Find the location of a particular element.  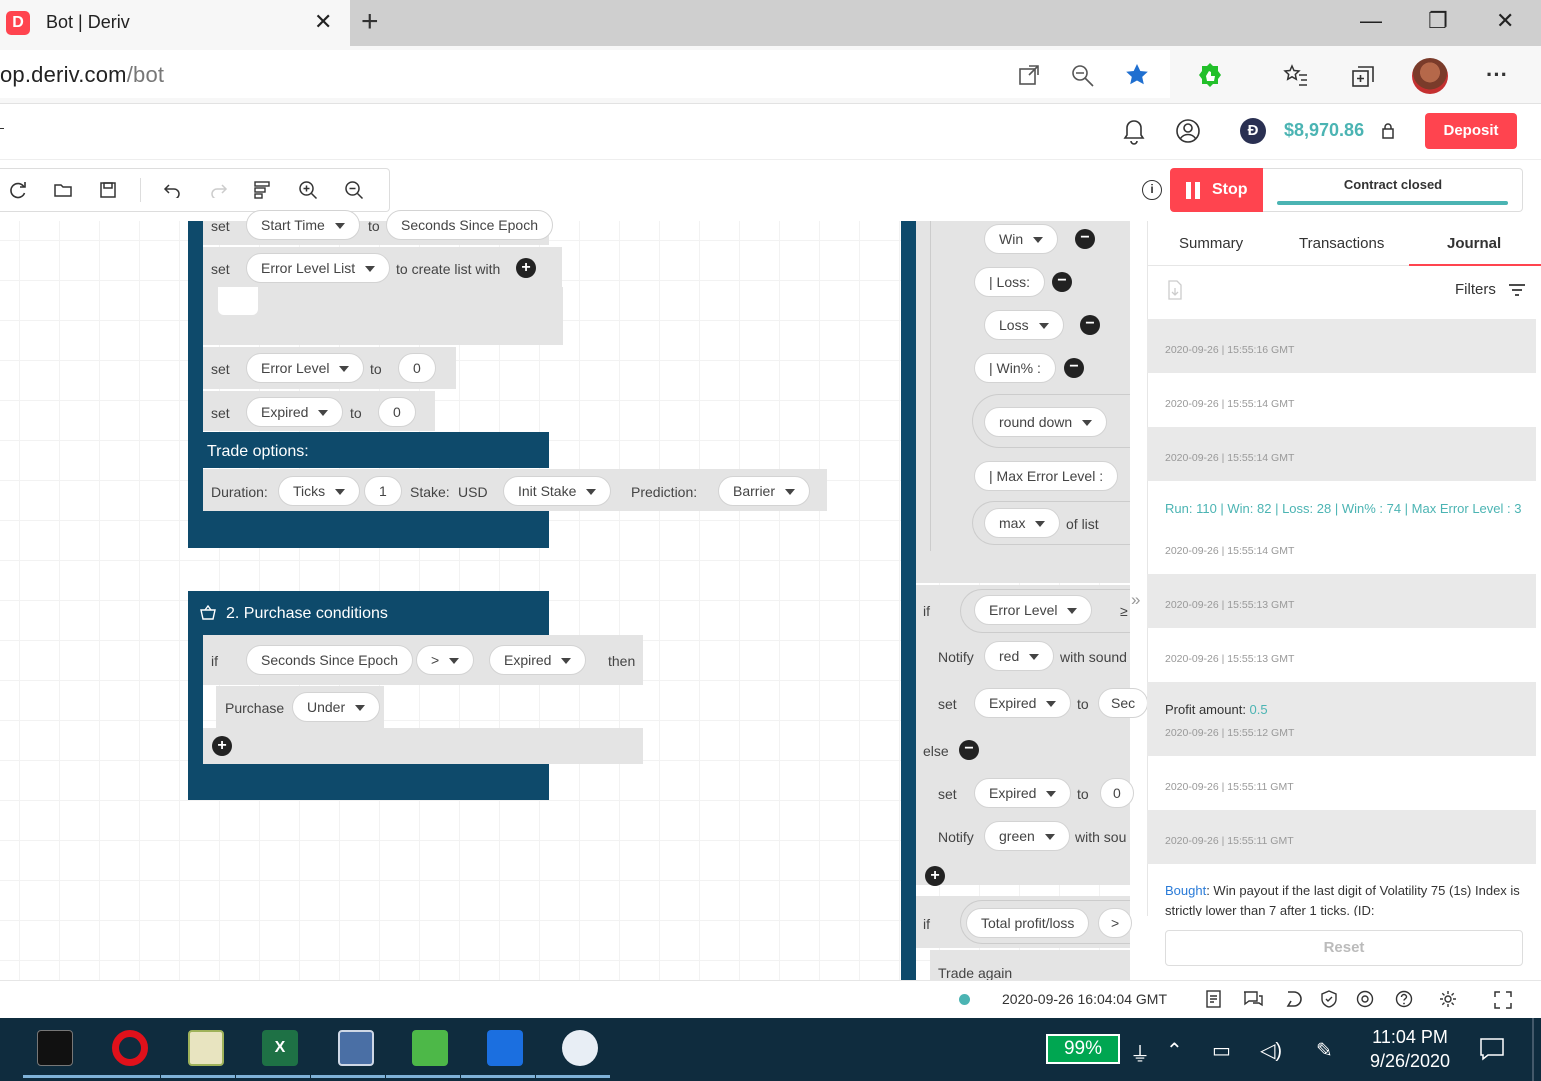

error-level-value-input: 0 is located at coordinates (417, 368).